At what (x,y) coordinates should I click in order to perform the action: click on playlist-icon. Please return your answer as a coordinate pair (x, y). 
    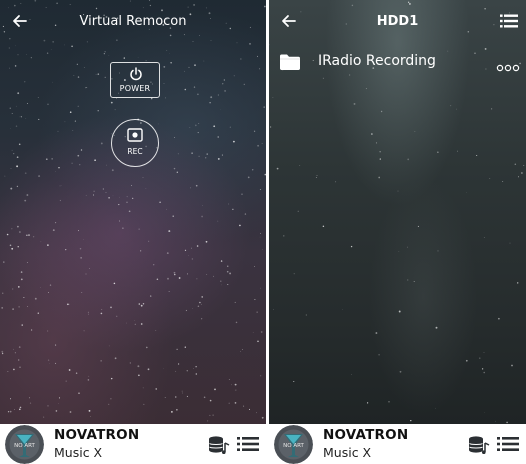
    Looking at the image, I should click on (508, 444).